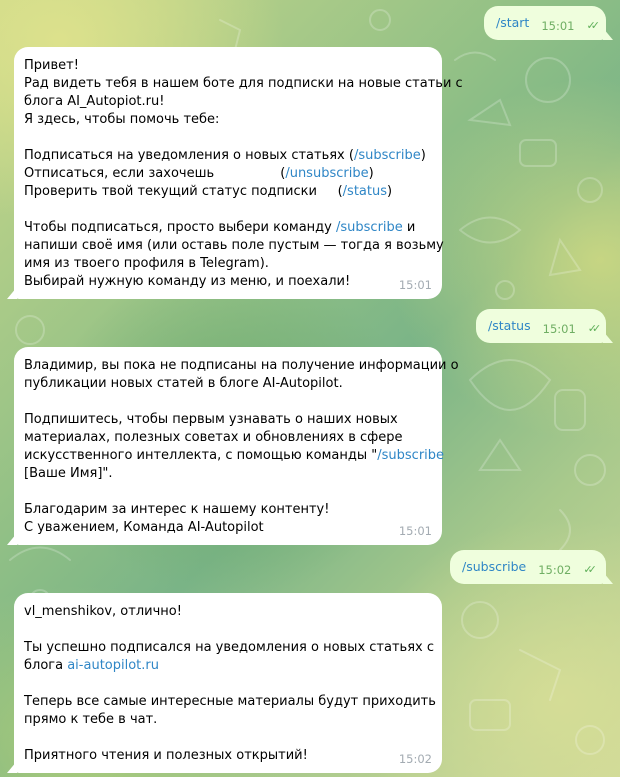 The width and height of the screenshot is (620, 777). What do you see at coordinates (208, 102) in the screenshot?
I see `message-line: блога AI_Autopiot.ru!` at bounding box center [208, 102].